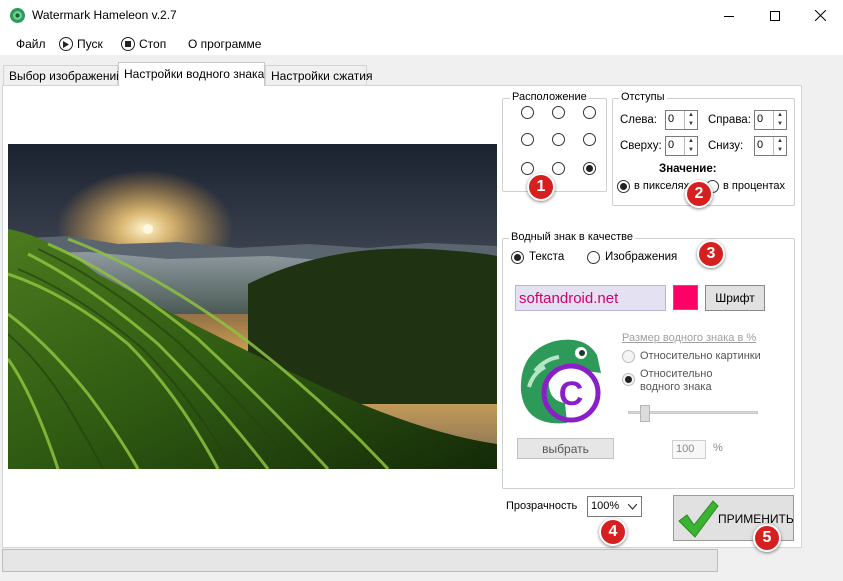  I want to click on position-middle-right-radio, so click(589, 139).